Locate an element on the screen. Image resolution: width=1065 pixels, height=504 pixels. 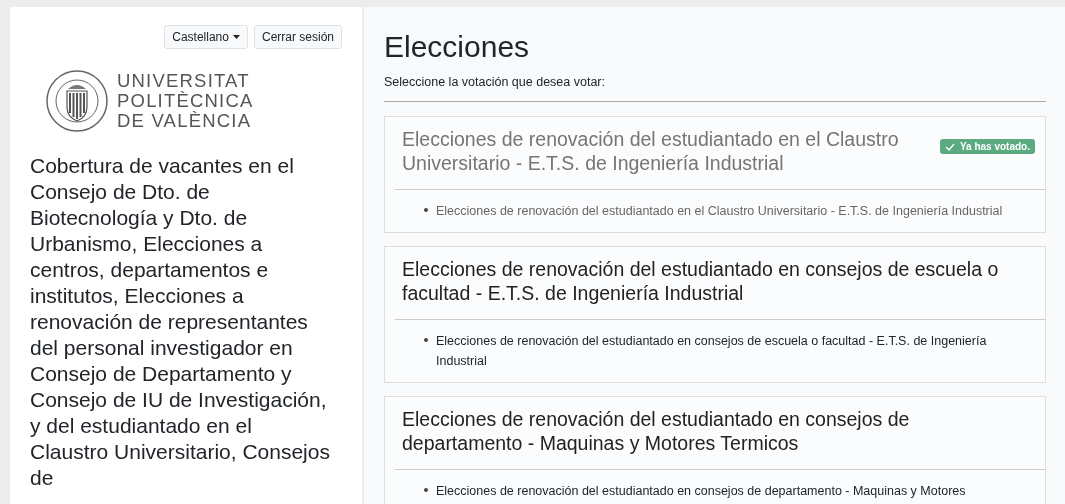
logo-text: DE VALÈNCIA is located at coordinates (185, 121).